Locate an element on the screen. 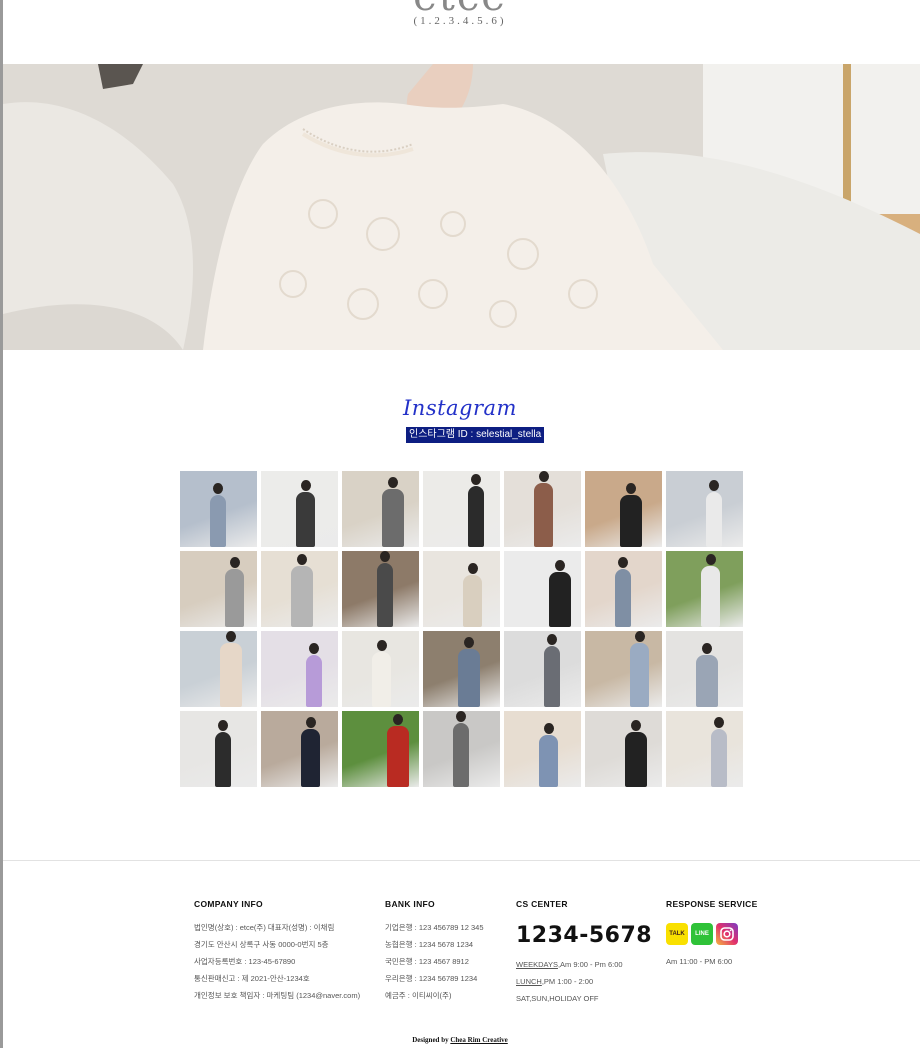  bank-line: 우리은행 : 1234 56789 1234 is located at coordinates (431, 978).